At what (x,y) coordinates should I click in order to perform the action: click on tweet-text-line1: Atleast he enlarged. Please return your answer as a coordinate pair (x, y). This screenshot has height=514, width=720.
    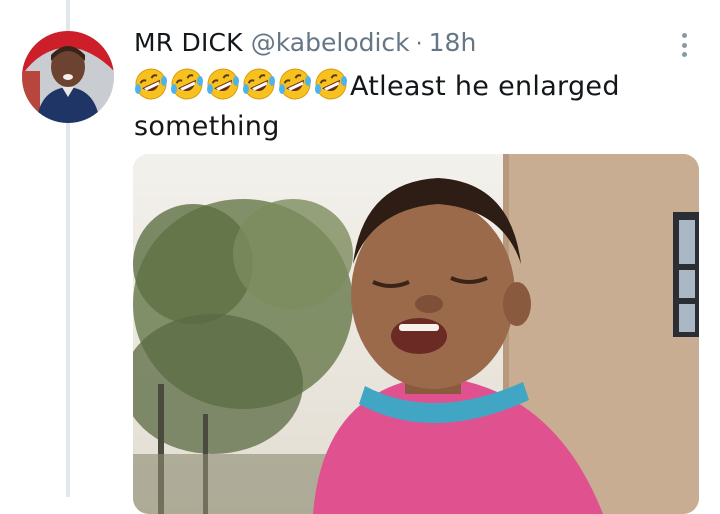
    Looking at the image, I should click on (485, 86).